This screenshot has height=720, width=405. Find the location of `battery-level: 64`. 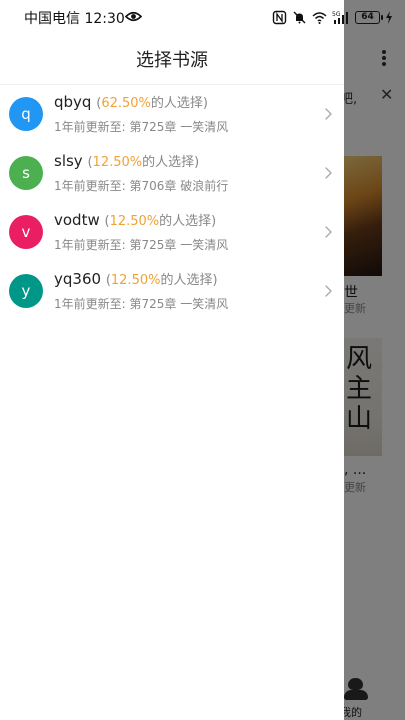

battery-level: 64 is located at coordinates (367, 16).